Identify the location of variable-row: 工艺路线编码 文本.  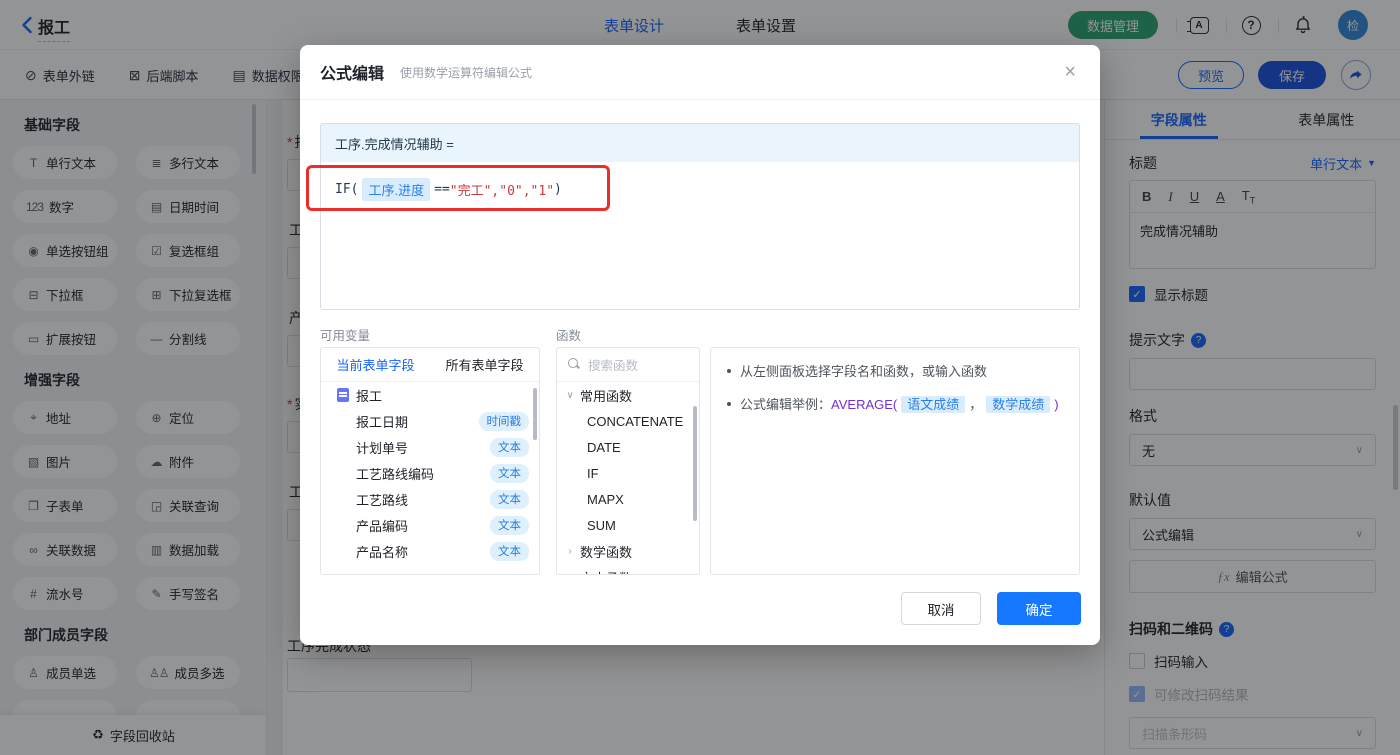
(430, 473).